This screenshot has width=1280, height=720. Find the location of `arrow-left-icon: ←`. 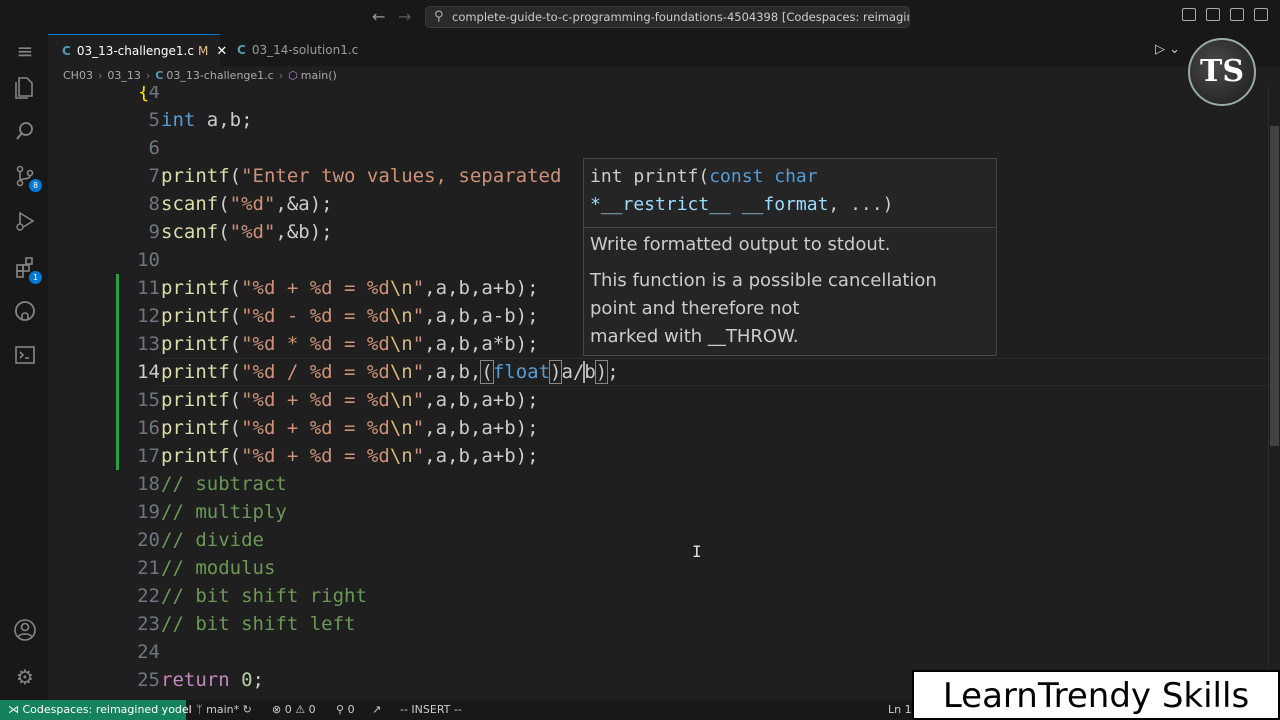

arrow-left-icon: ← is located at coordinates (378, 16).